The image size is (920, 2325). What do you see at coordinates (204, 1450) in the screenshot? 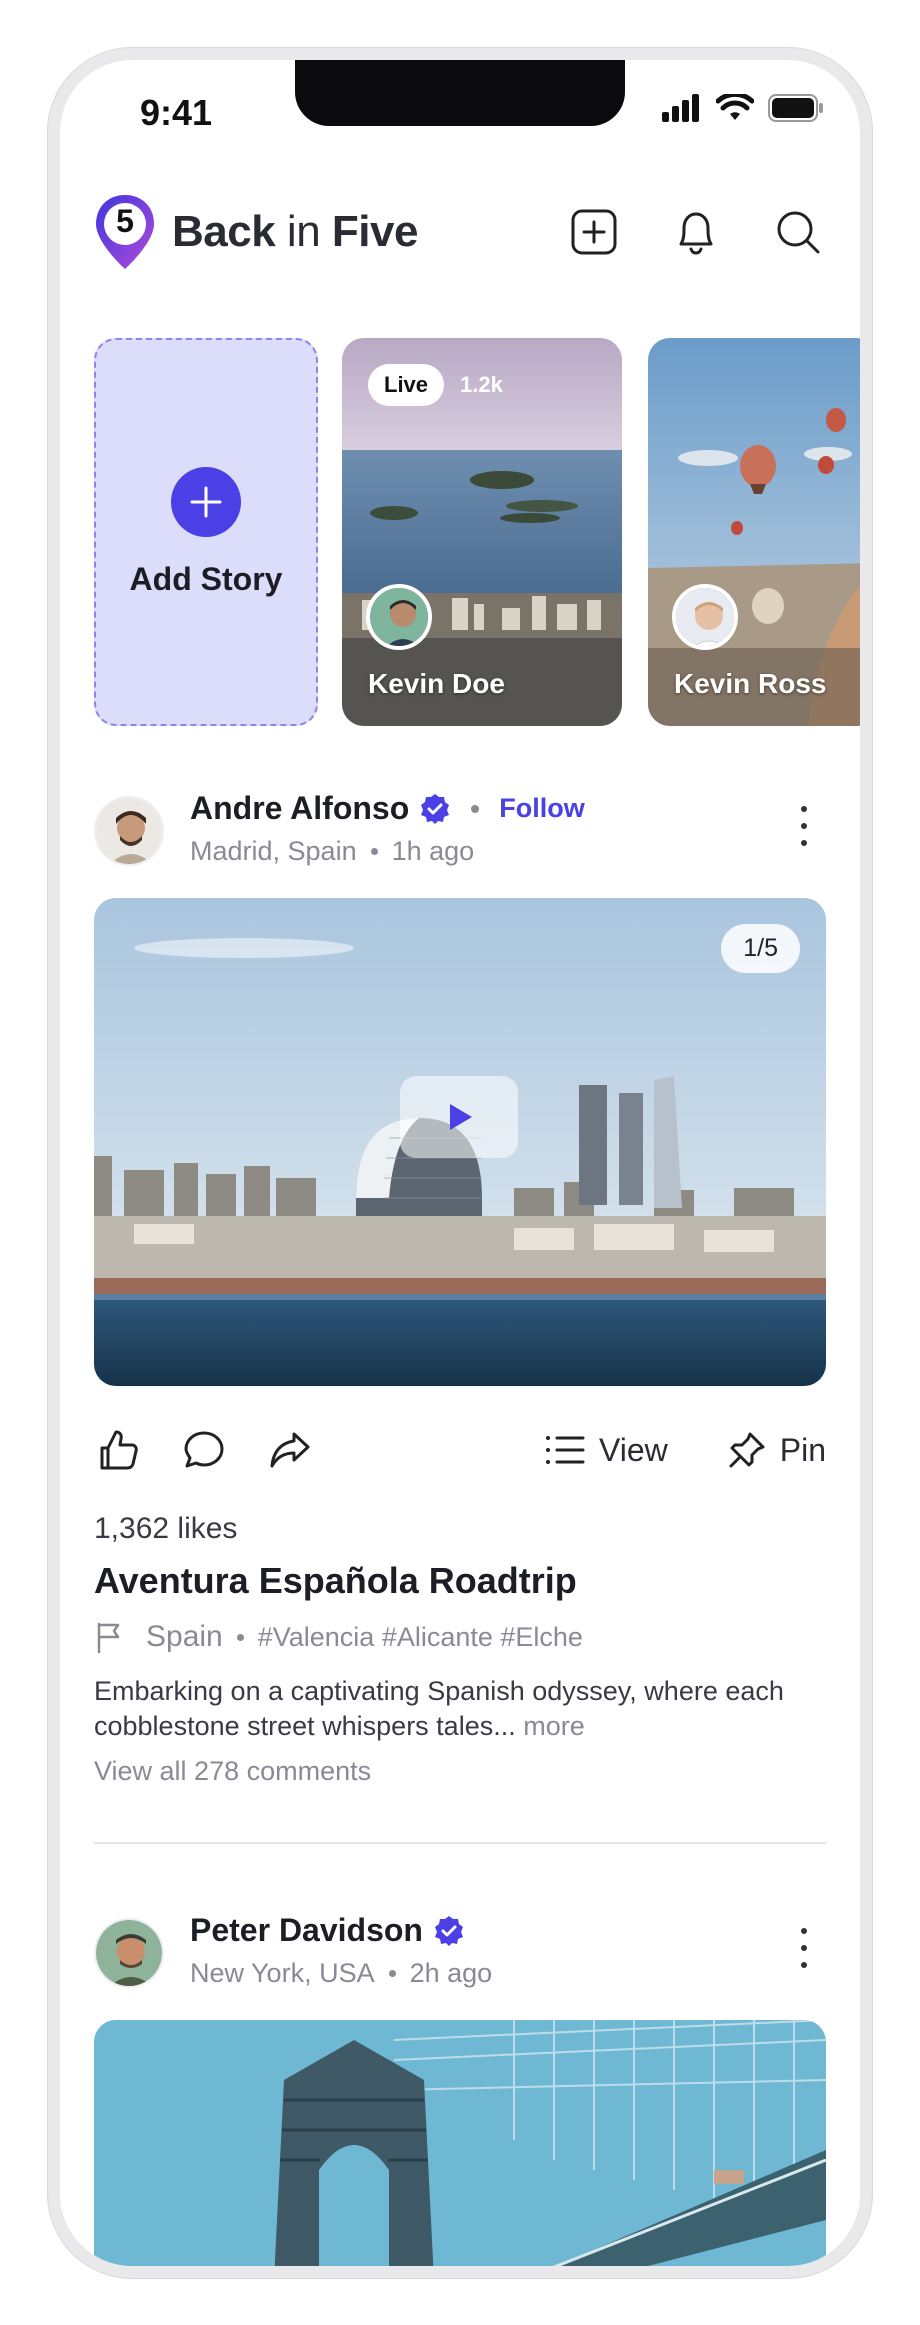
I see `comment-icon` at bounding box center [204, 1450].